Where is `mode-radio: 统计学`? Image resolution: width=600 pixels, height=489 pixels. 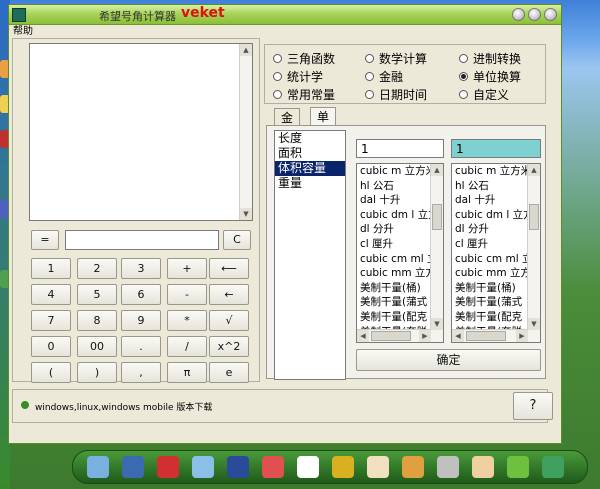
mode-radio: 统计学 is located at coordinates (298, 77).